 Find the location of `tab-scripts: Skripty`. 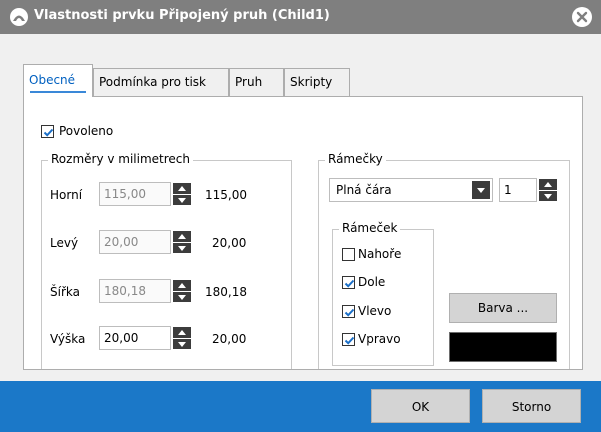

tab-scripts: Skripty is located at coordinates (317, 82).